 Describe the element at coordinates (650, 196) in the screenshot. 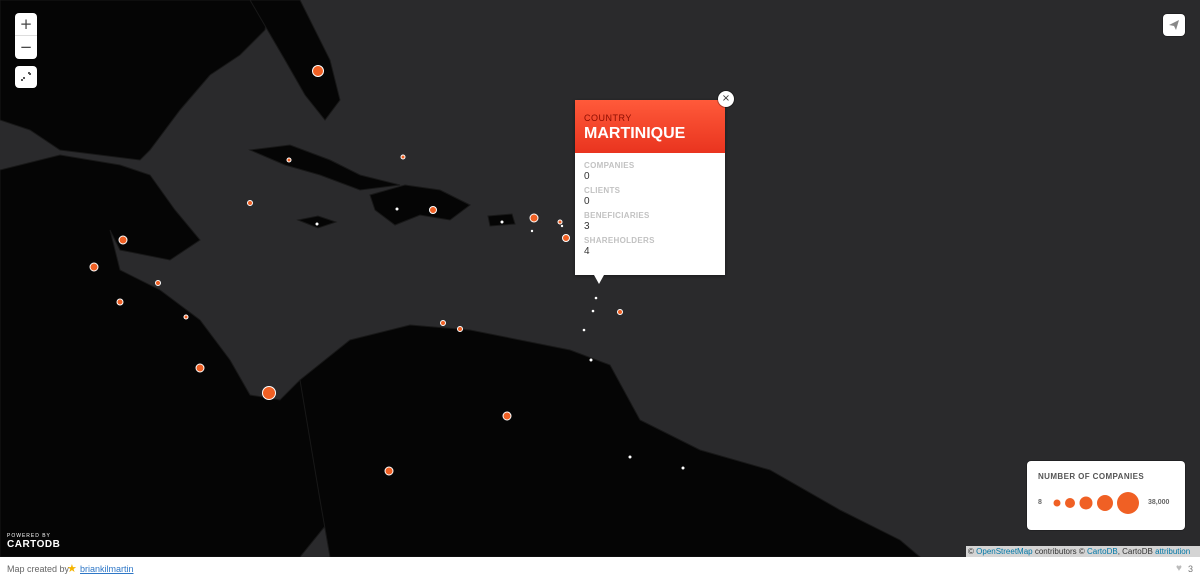

I see `popup-row-clients: CLIENTS 0` at that location.